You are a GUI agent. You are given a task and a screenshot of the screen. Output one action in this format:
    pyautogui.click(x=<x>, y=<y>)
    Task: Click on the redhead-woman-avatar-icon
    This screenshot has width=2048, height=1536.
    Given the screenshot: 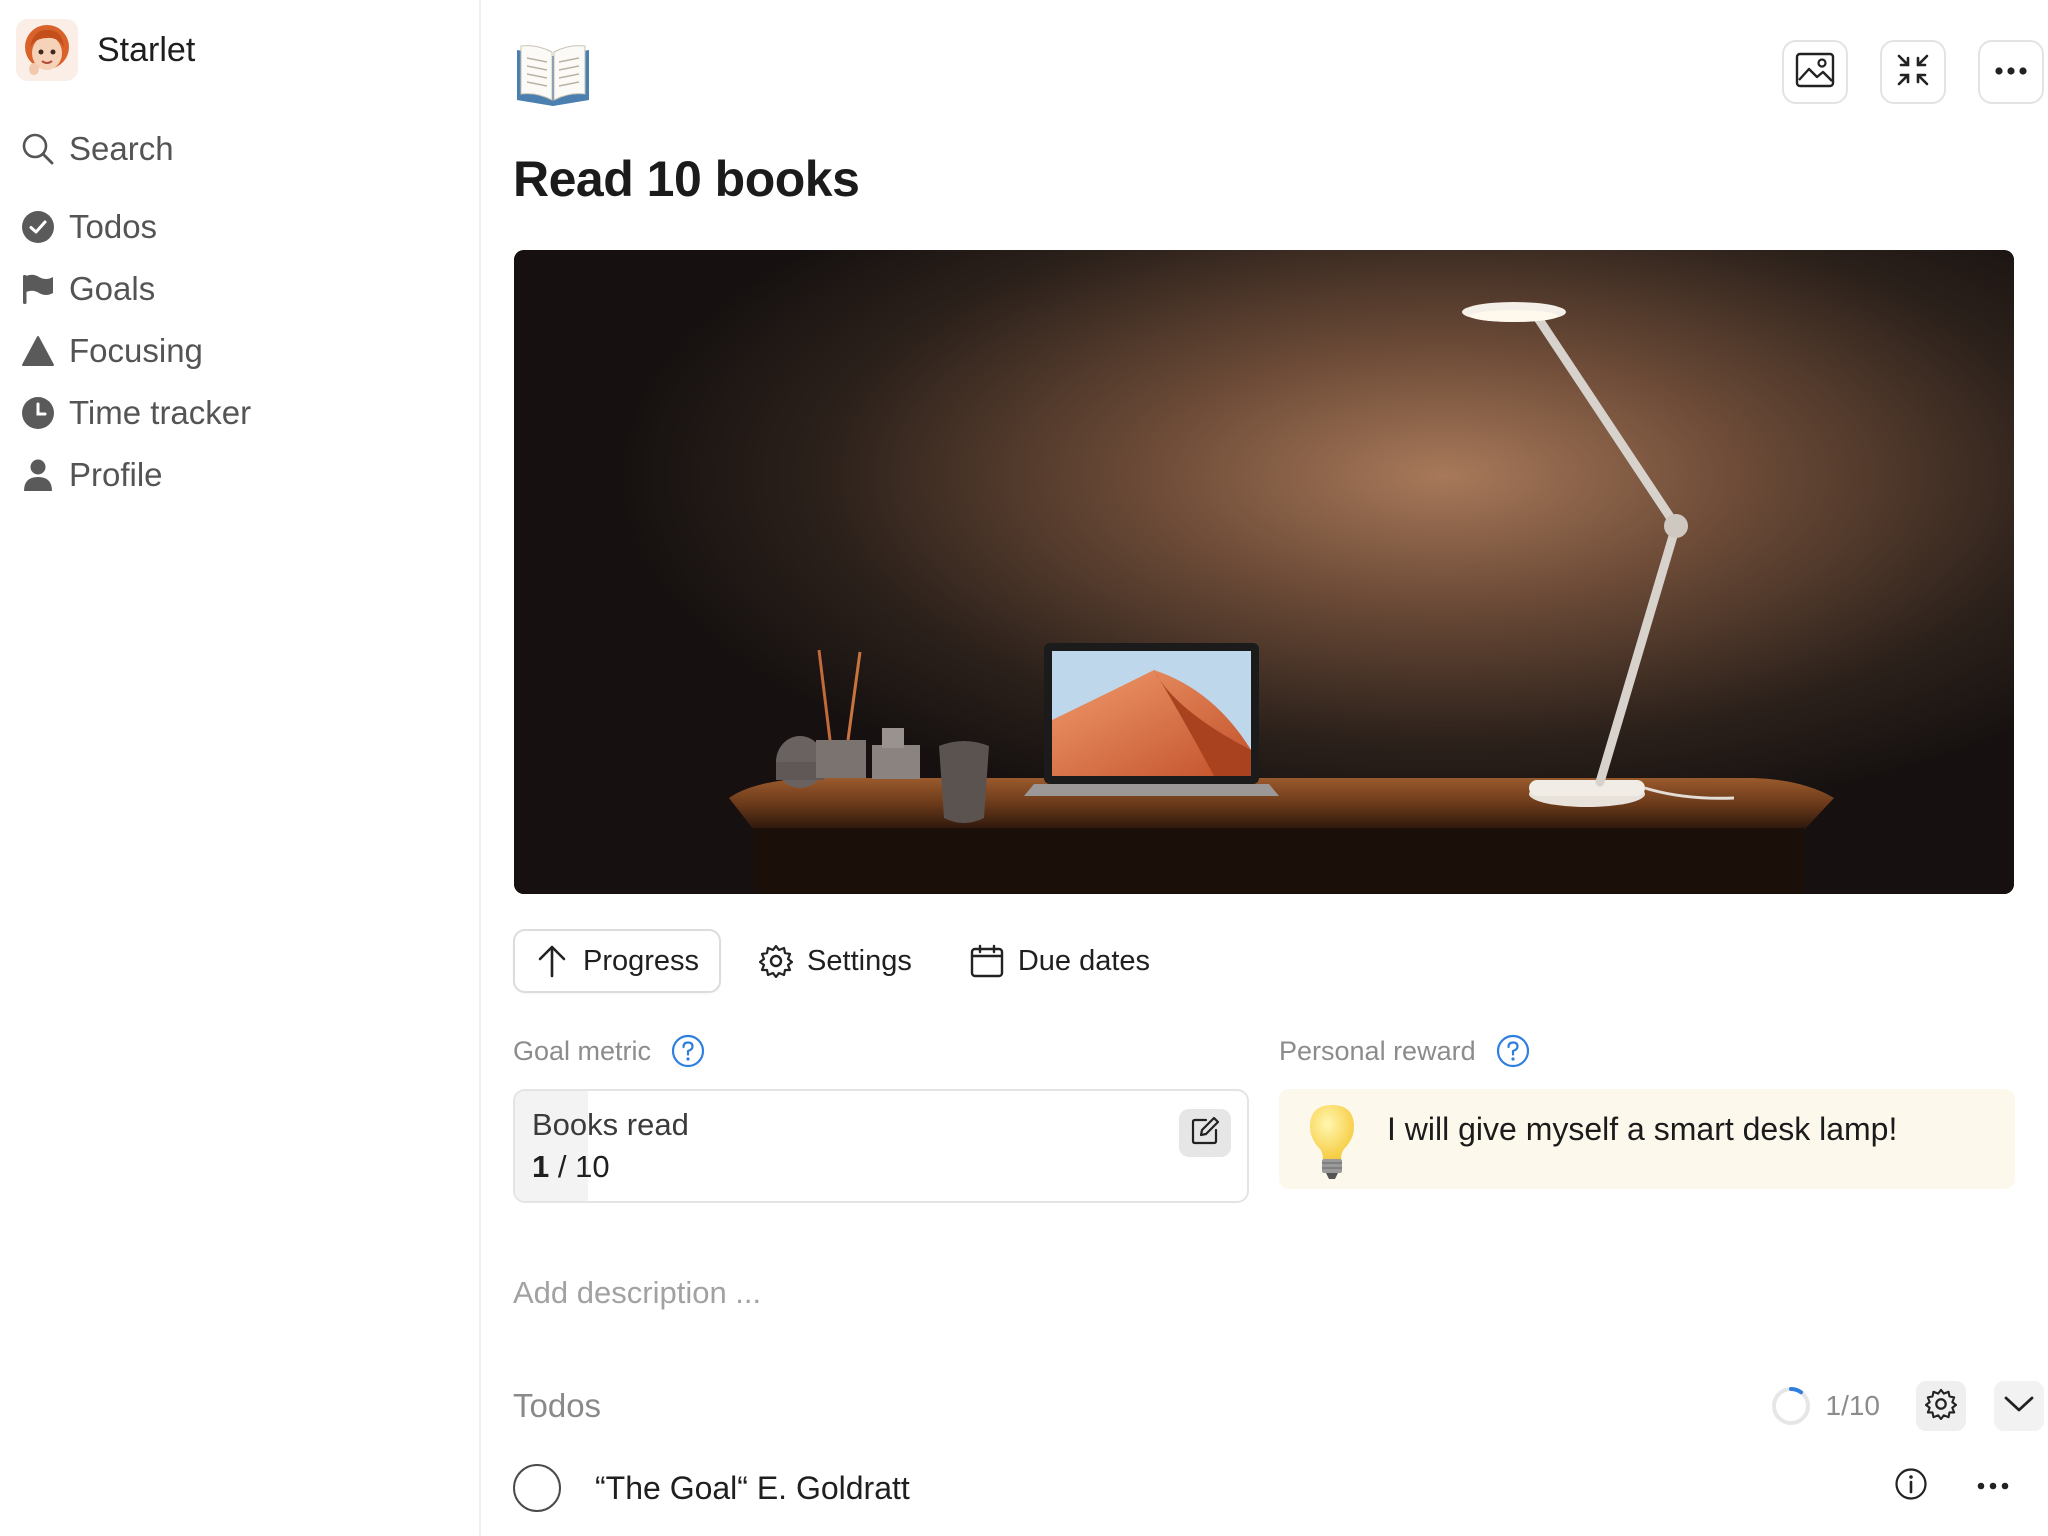 What is the action you would take?
    pyautogui.click(x=47, y=50)
    